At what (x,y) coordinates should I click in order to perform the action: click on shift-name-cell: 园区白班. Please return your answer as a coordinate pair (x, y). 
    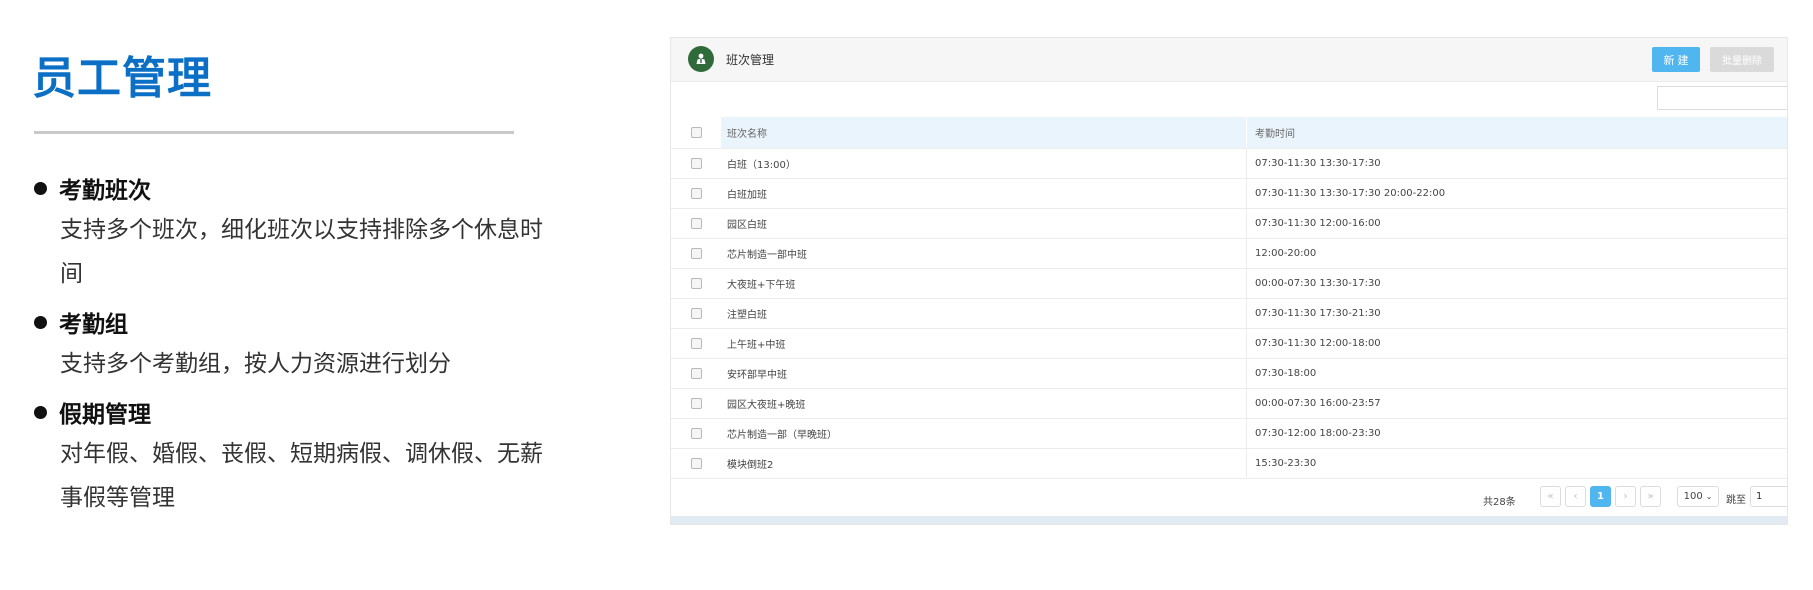
    Looking at the image, I should click on (747, 225).